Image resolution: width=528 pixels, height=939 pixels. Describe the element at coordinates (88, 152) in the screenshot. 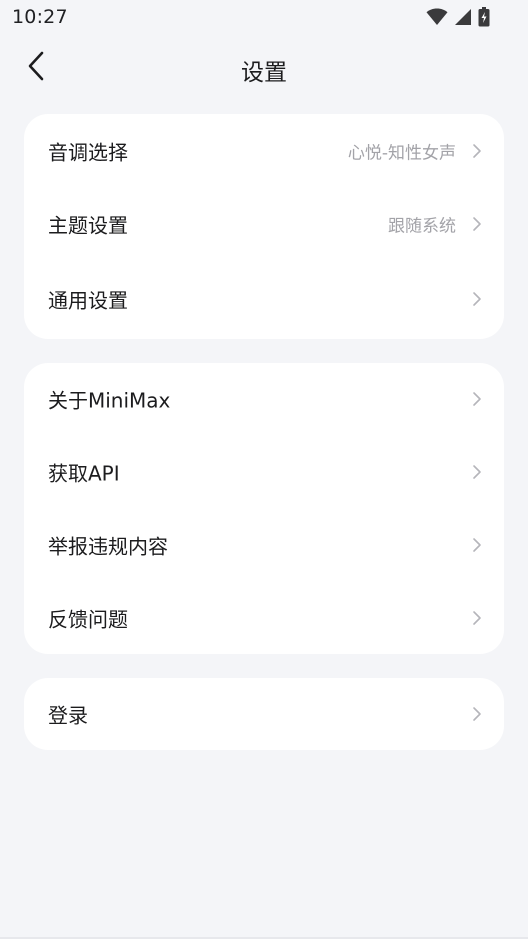

I see `row-label: 音调选择` at that location.